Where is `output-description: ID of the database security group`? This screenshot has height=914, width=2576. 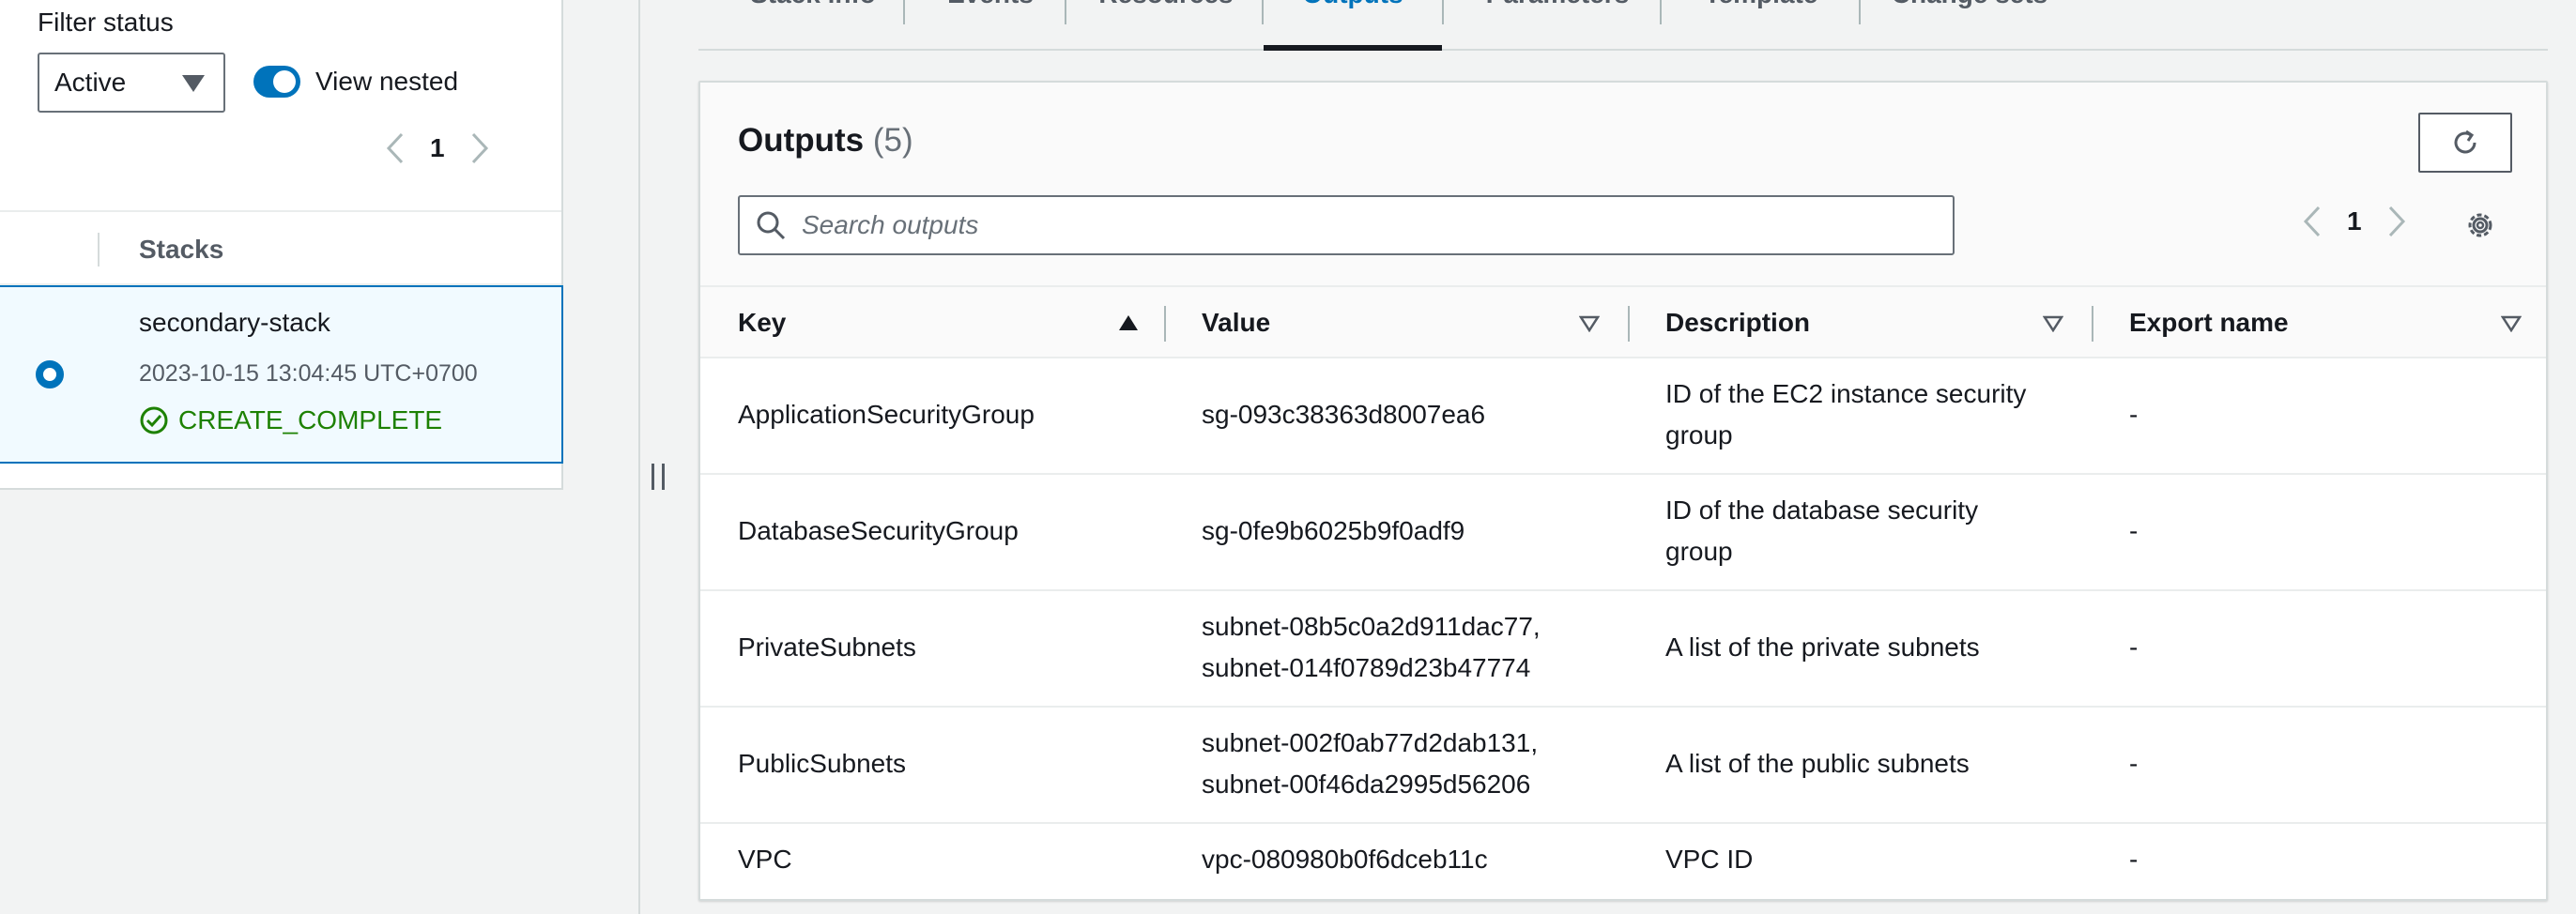
output-description: ID of the database security group is located at coordinates (1872, 531).